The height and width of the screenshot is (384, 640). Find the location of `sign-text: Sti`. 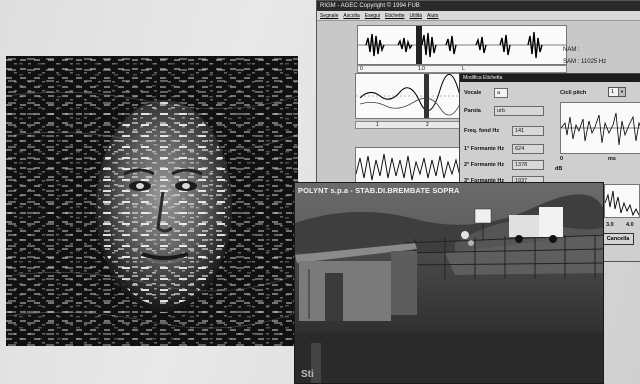

sign-text: Sti is located at coordinates (307, 374).